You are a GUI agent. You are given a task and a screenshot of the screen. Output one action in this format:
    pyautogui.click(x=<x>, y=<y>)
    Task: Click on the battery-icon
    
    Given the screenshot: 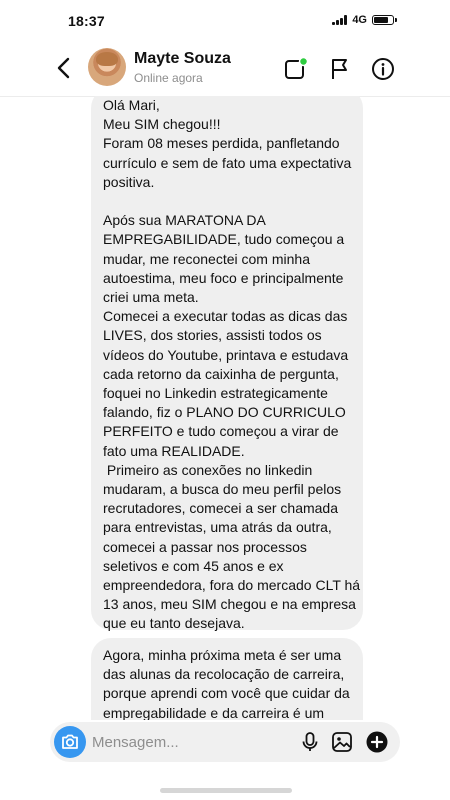 What is the action you would take?
    pyautogui.click(x=384, y=20)
    